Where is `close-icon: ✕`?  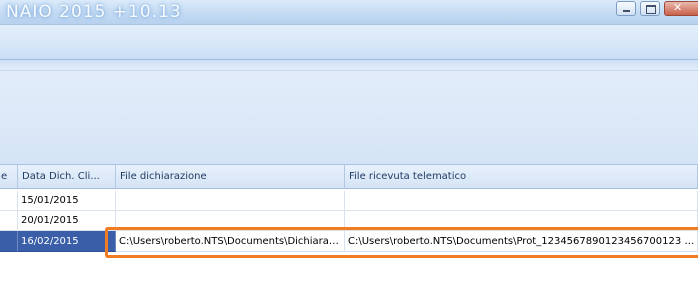
close-icon: ✕ is located at coordinates (678, 7).